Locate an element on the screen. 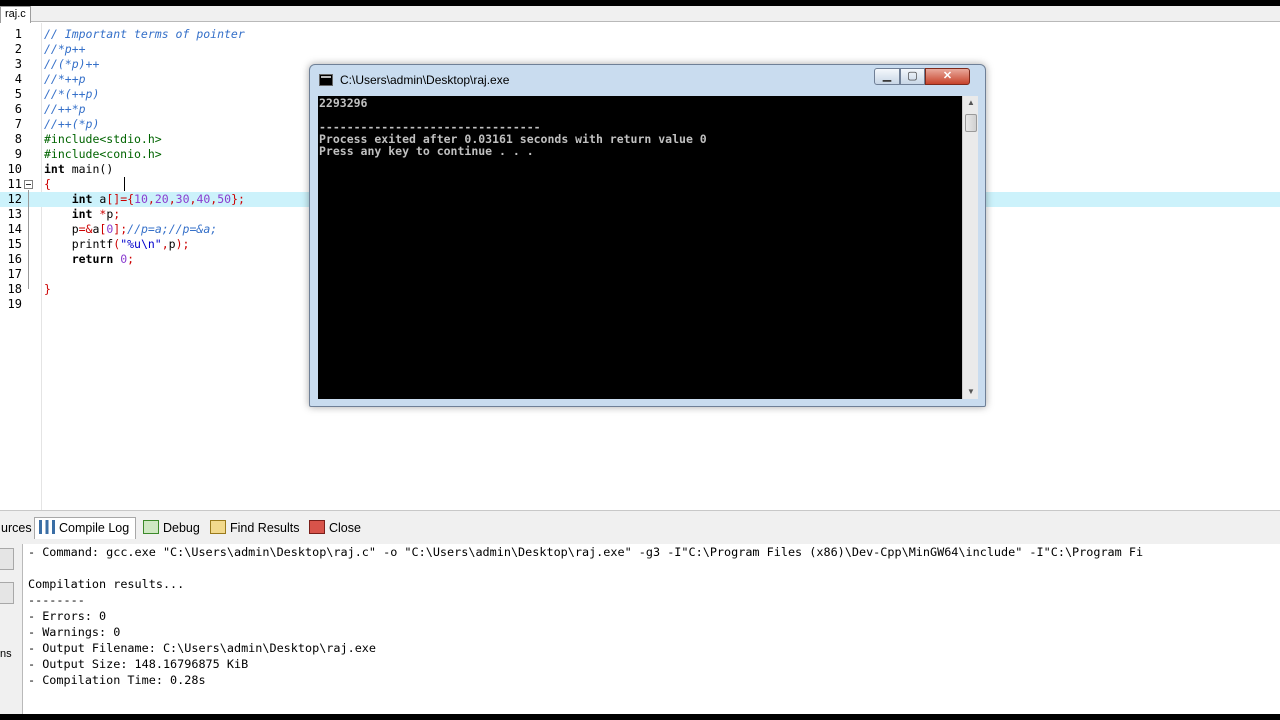 This screenshot has width=1280, height=720. bottom-black-bar is located at coordinates (640, 717).